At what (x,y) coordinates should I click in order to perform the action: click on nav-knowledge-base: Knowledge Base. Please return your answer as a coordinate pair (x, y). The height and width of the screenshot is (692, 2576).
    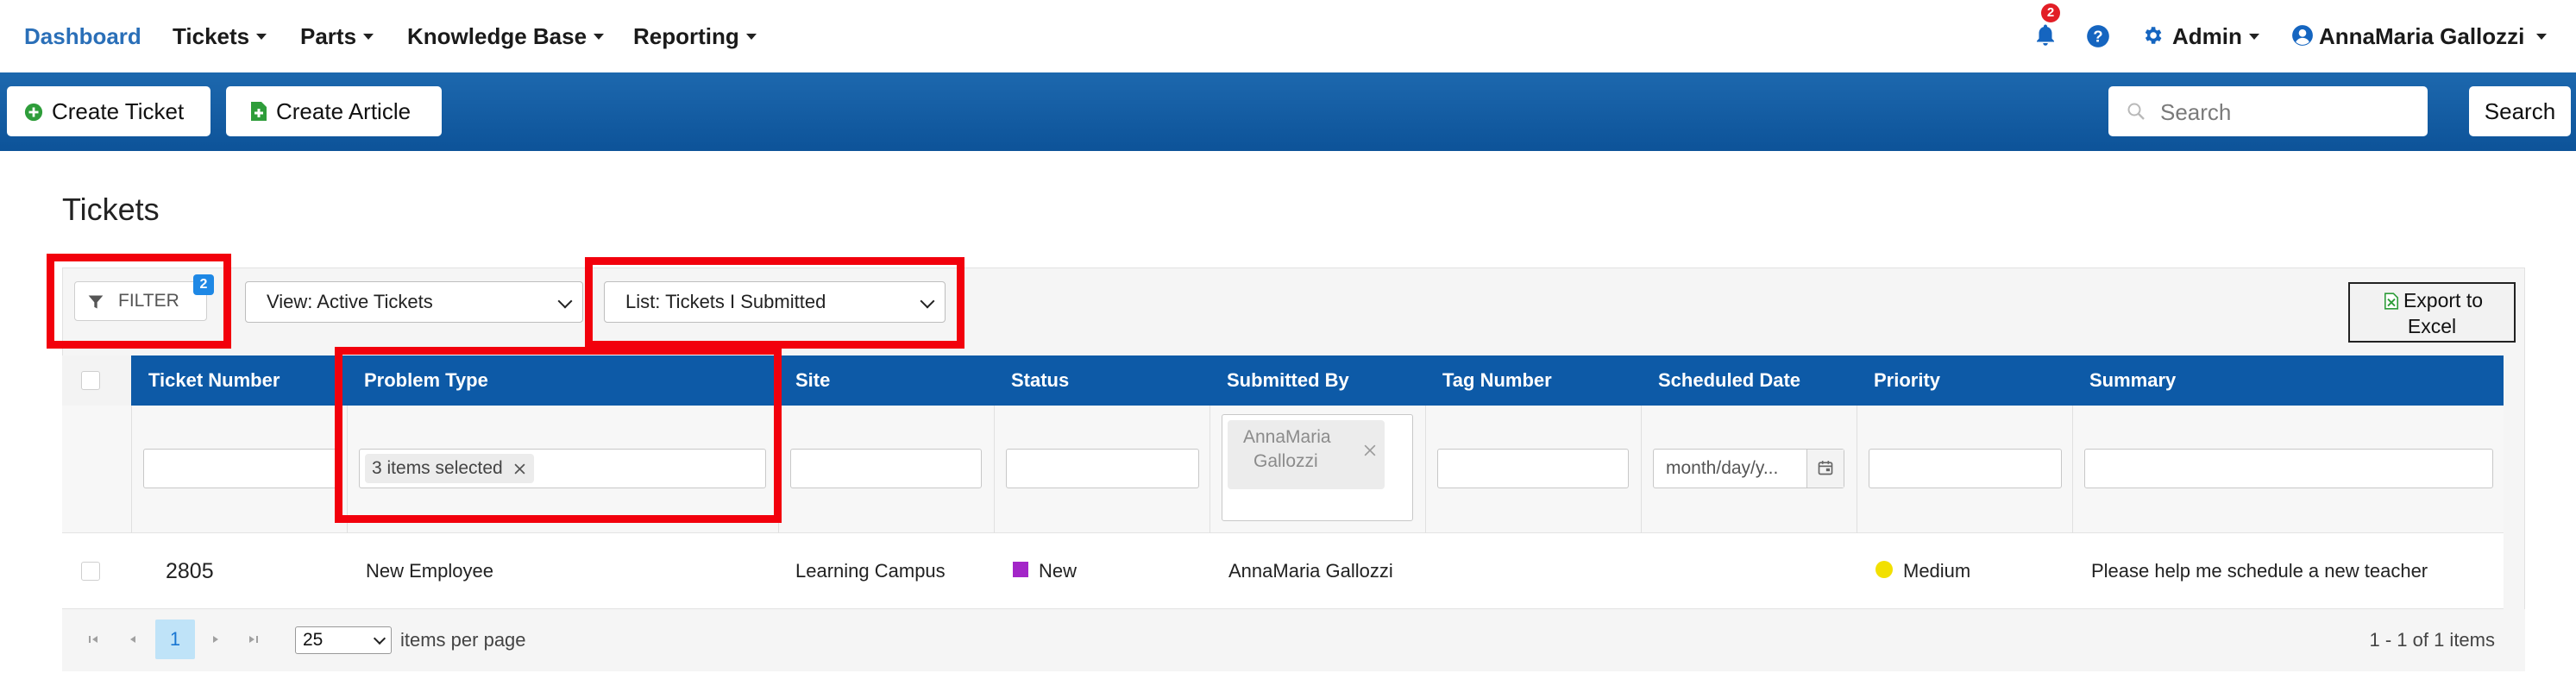
    Looking at the image, I should click on (506, 36).